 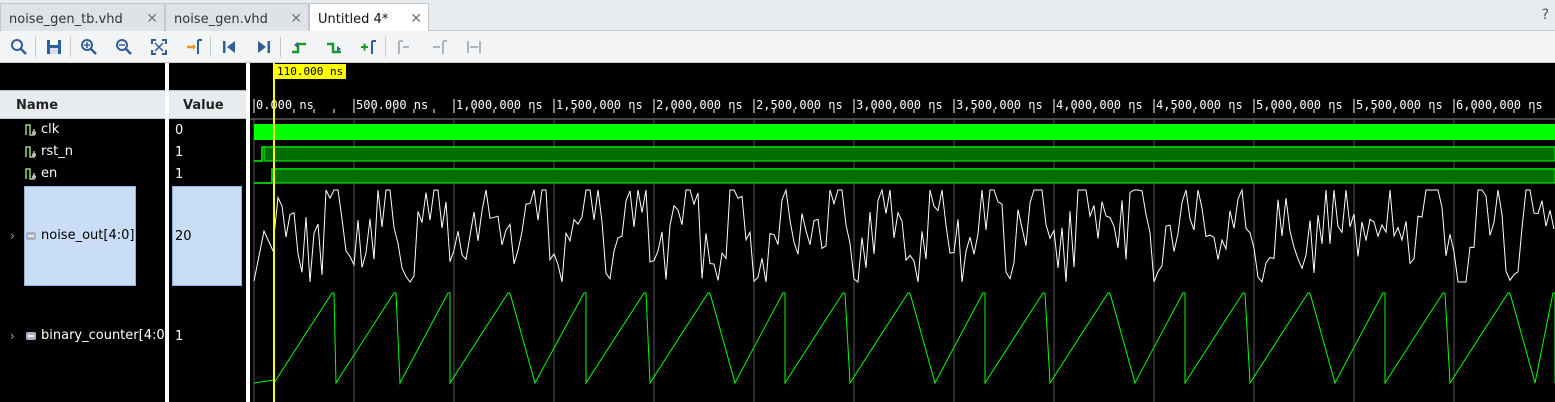 I want to click on signal-row-rst-n: rst_n, so click(x=82, y=153).